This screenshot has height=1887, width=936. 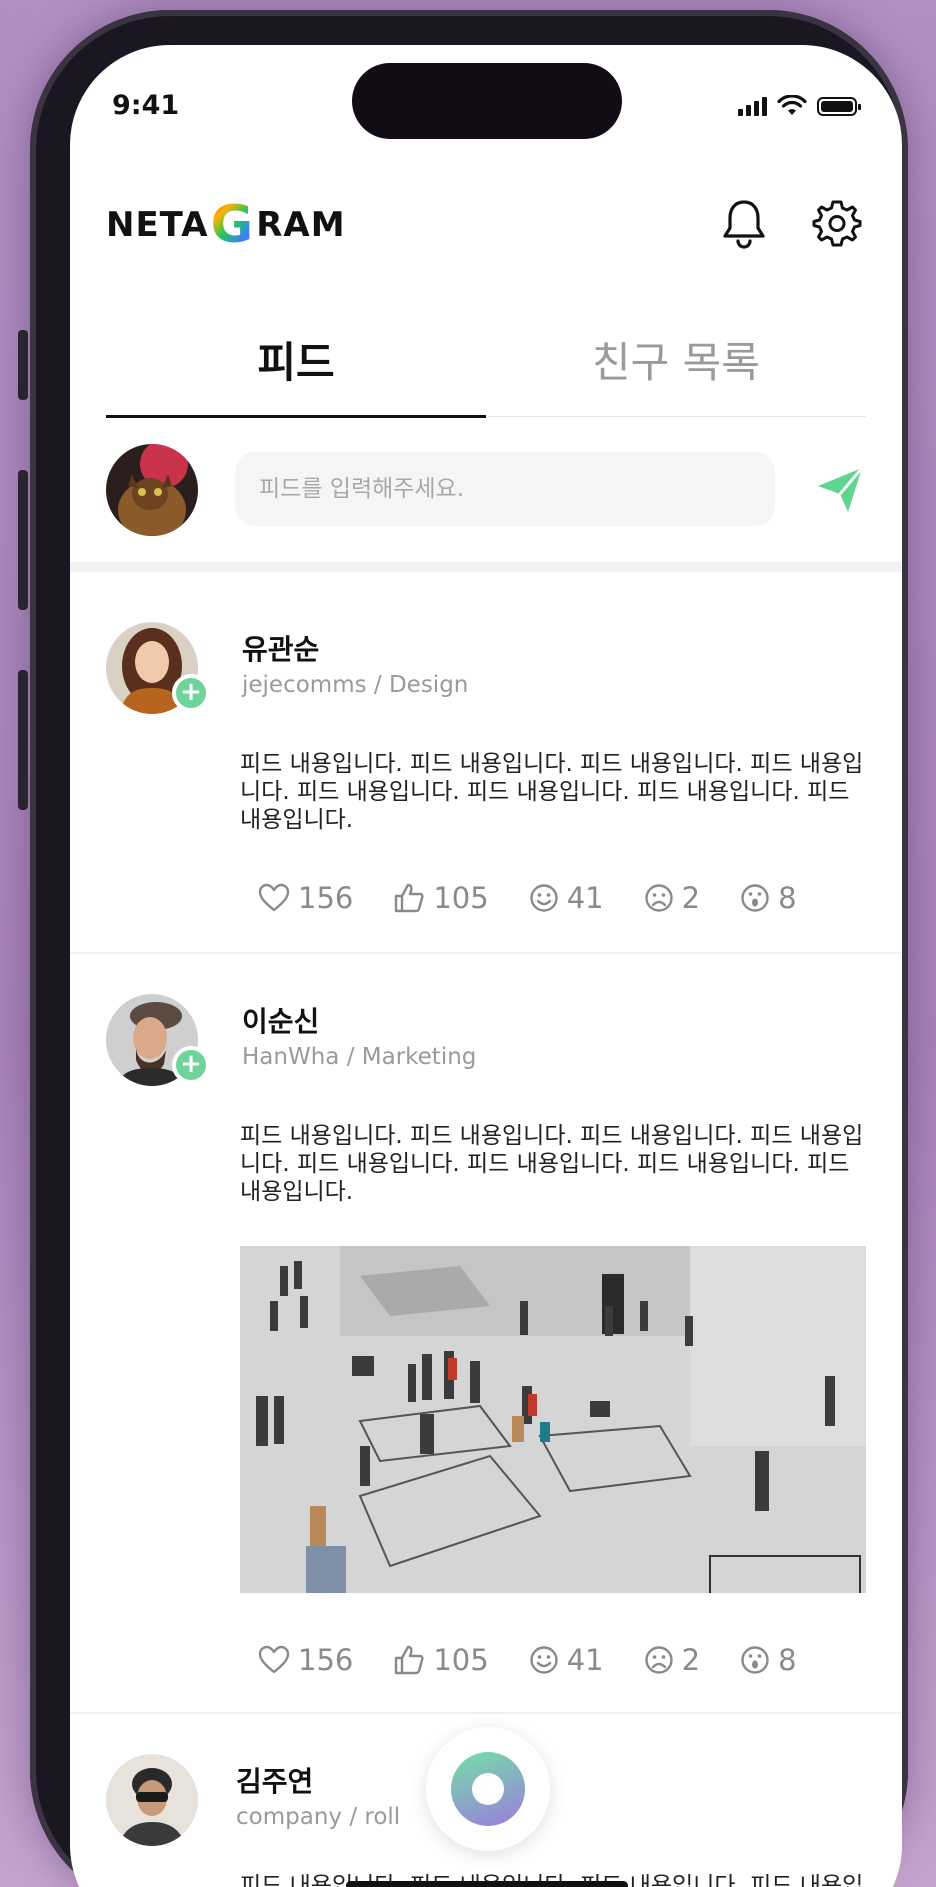 I want to click on netagram-logo: NETA G RAM, so click(x=226, y=225).